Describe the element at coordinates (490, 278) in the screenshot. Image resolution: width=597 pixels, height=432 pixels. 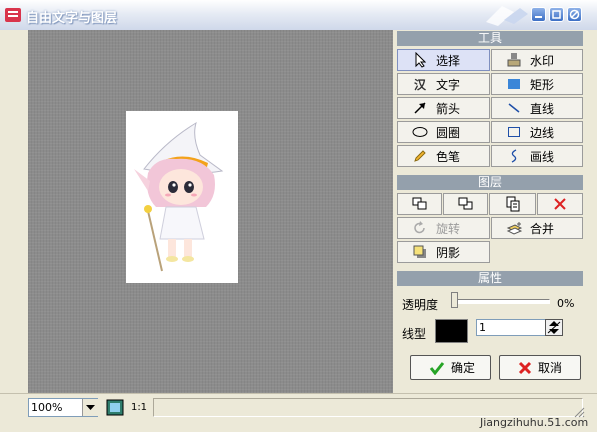
I see `properties-header: 属性` at that location.